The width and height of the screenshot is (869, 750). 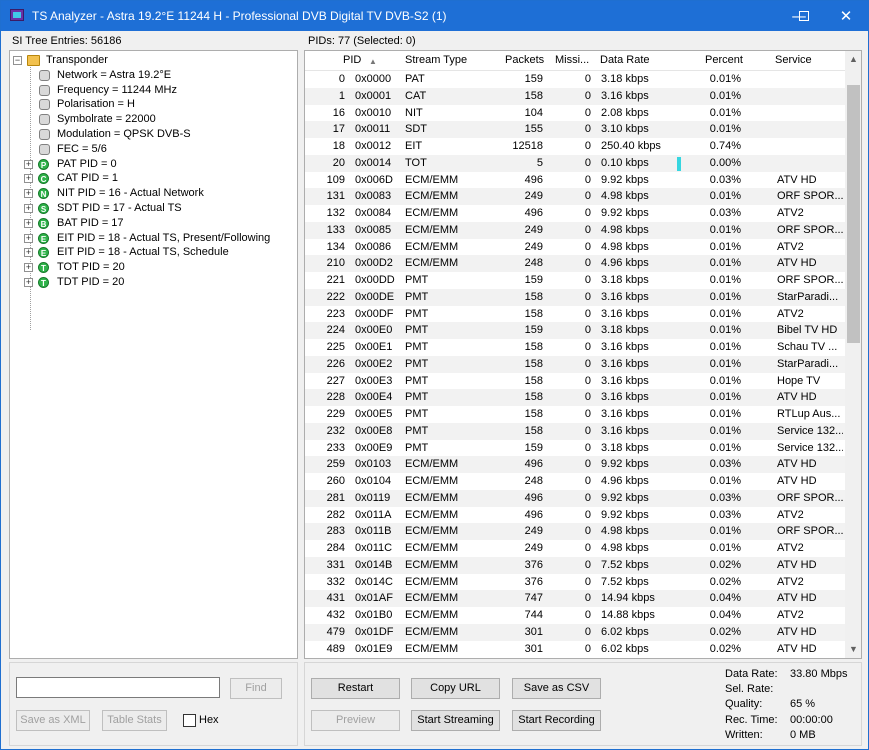 What do you see at coordinates (853, 59) in the screenshot?
I see `scroll-up-icon: ▲` at bounding box center [853, 59].